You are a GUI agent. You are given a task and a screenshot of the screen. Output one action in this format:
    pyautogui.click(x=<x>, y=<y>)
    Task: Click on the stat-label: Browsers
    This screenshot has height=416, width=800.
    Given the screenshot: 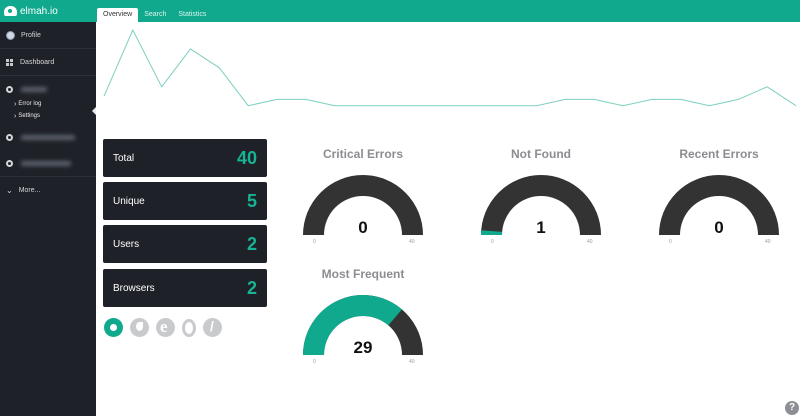 What is the action you would take?
    pyautogui.click(x=134, y=288)
    